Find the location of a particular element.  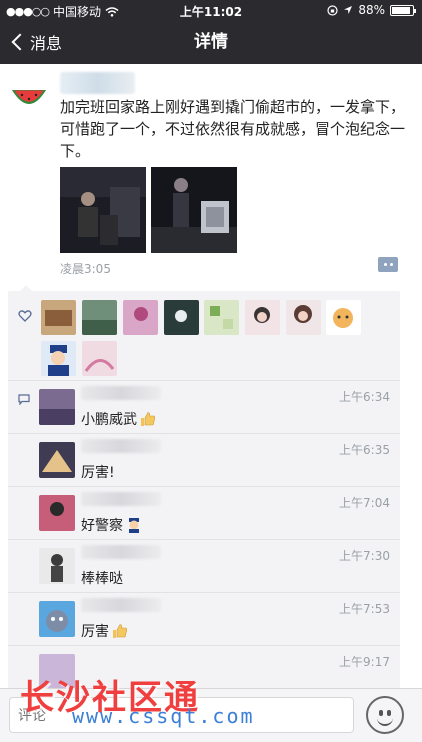

emoji-button is located at coordinates (385, 715).